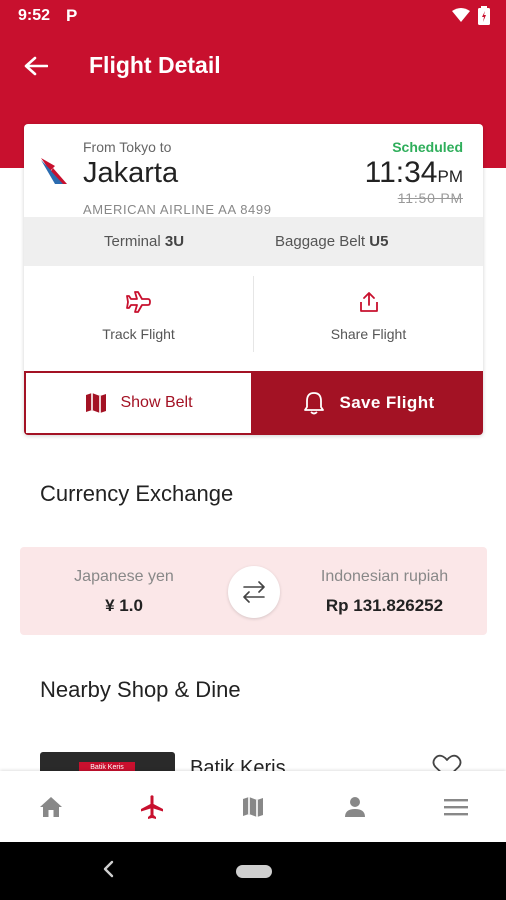  Describe the element at coordinates (427, 147) in the screenshot. I see `flight-status: Scheduled` at that location.